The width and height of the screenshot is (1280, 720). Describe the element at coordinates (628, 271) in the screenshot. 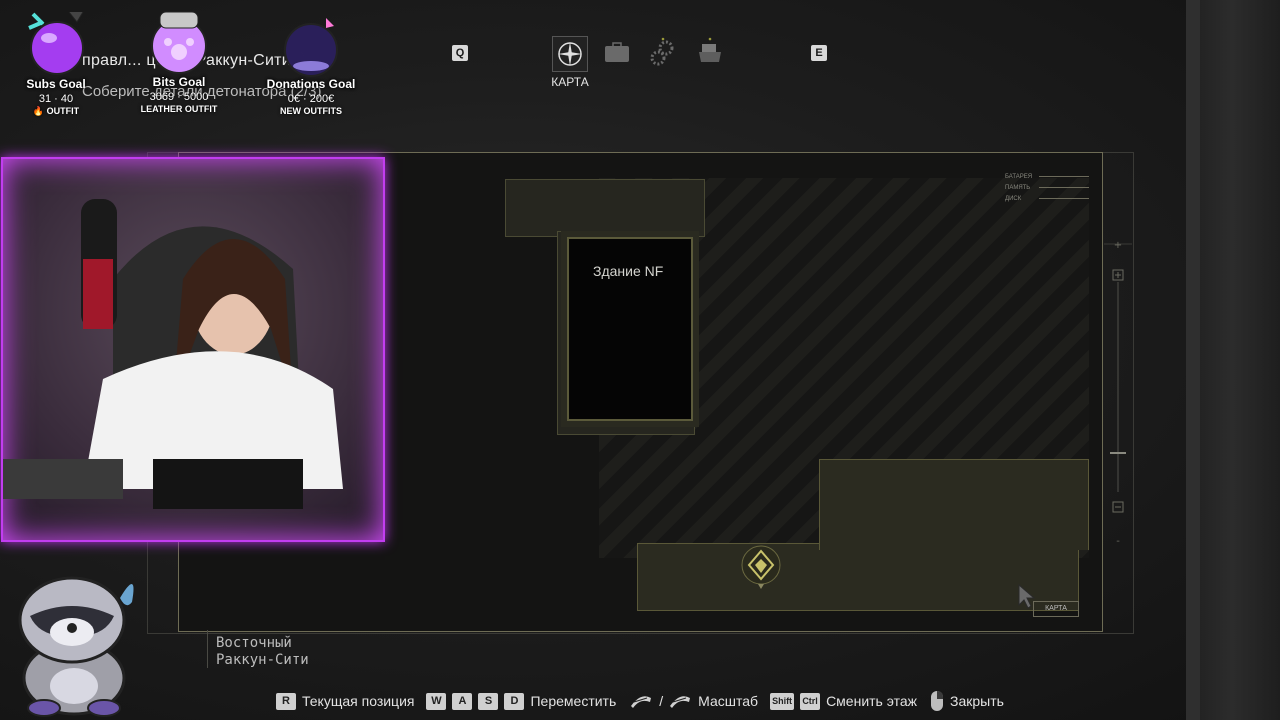

I see `building-label: Здание NF` at that location.